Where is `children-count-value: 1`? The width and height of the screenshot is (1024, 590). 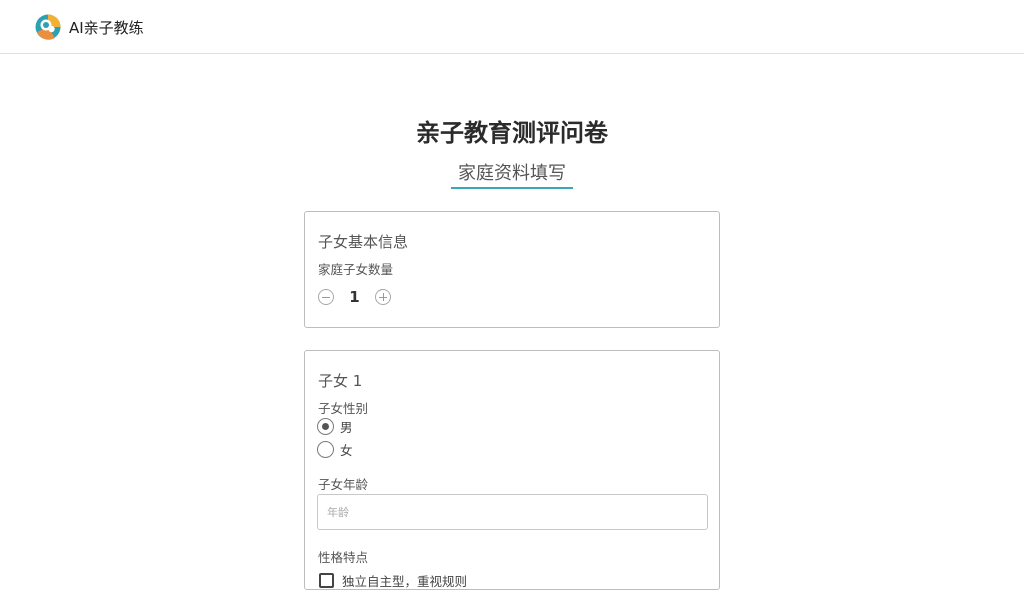 children-count-value: 1 is located at coordinates (354, 297).